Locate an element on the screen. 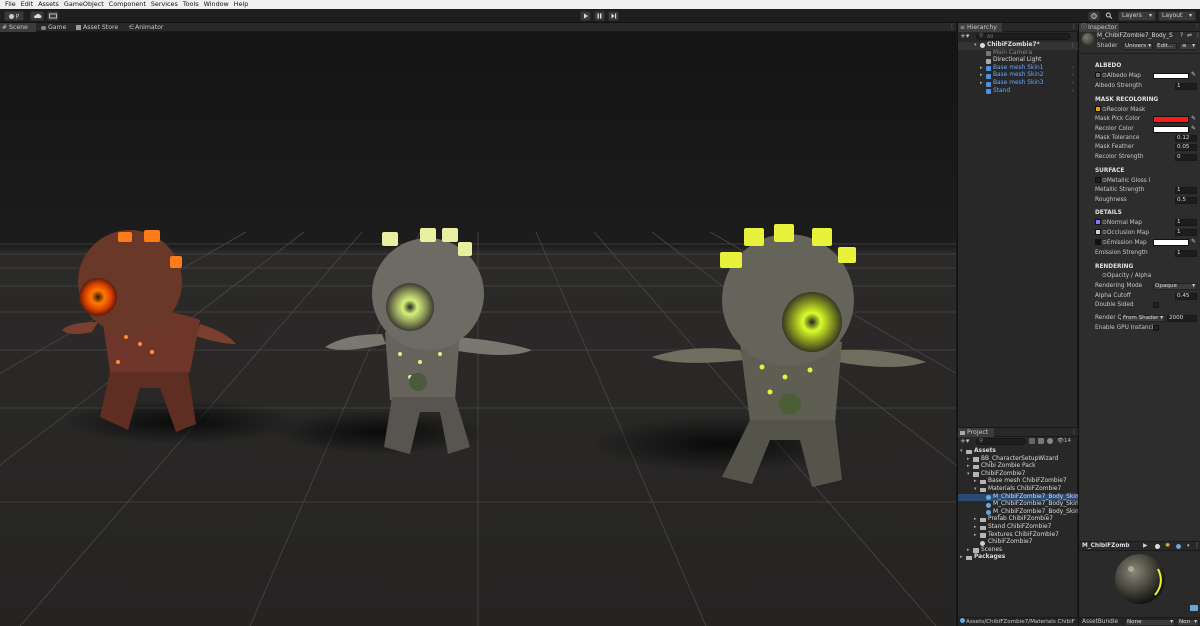  collab-button is located at coordinates (53, 16).